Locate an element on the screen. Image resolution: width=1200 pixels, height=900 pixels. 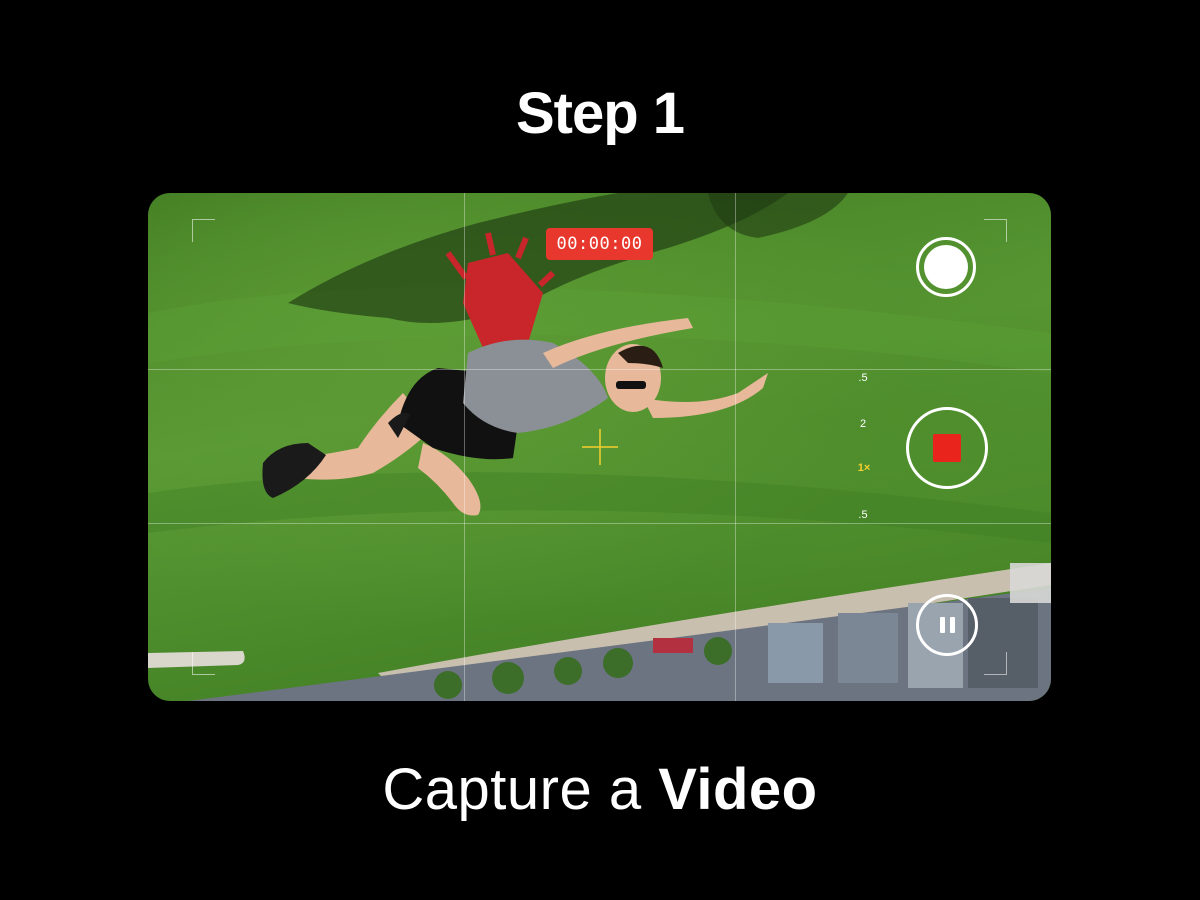
recording-timer: 00:00:00 is located at coordinates (599, 244).